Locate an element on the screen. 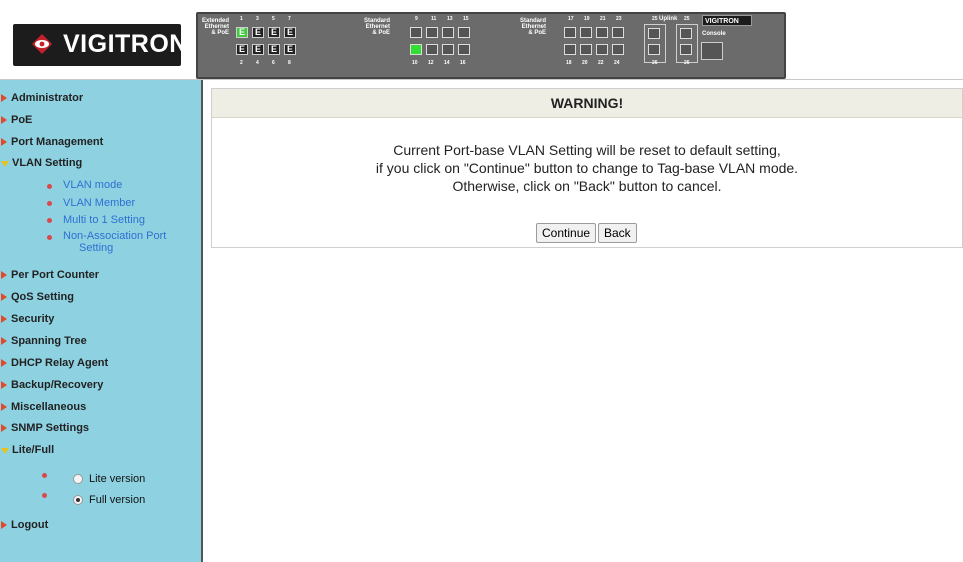  full-version-option: Full version is located at coordinates (109, 500).